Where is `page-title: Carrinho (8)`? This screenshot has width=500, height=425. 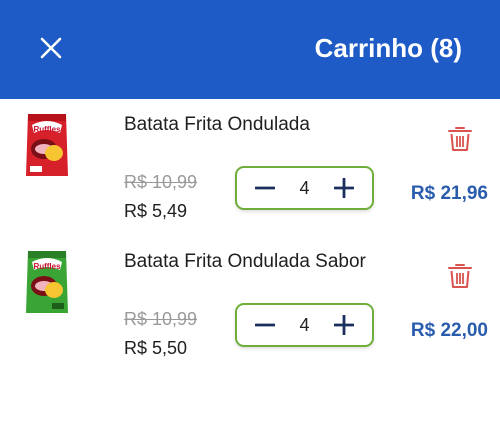 page-title: Carrinho (8) is located at coordinates (388, 48).